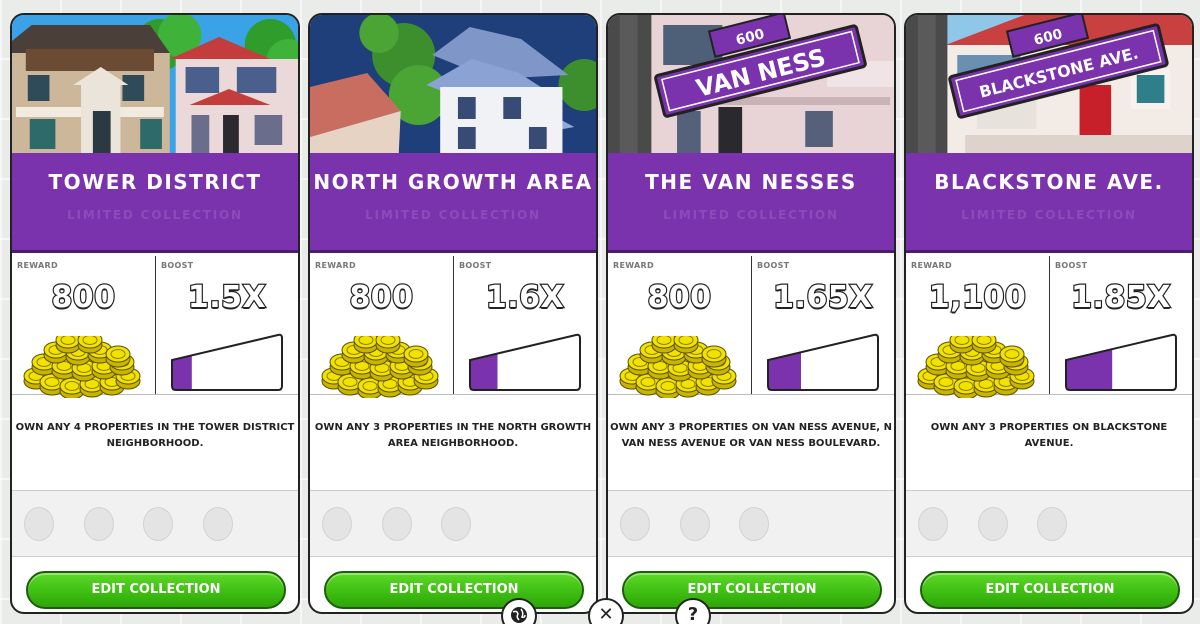  What do you see at coordinates (751, 84) in the screenshot?
I see `card-illustration-street-sign: VAN NESS 600` at bounding box center [751, 84].